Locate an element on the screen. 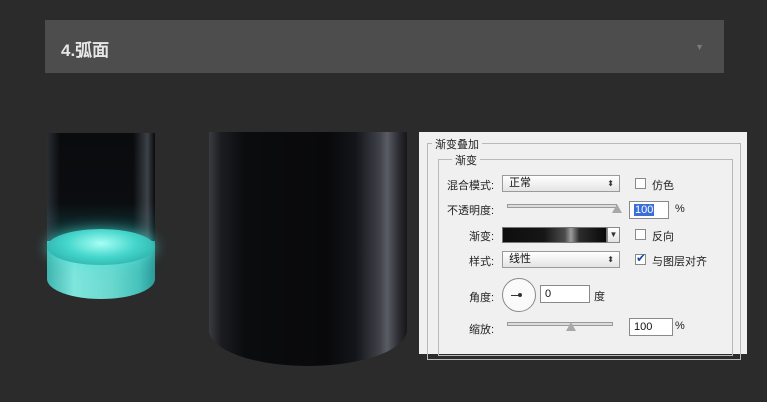  style-select: 线性 ⬍ is located at coordinates (561, 259).